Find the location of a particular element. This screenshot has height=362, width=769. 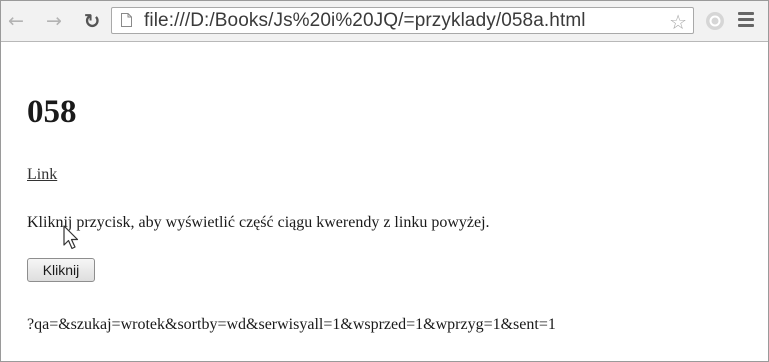

reload-icon: ↻ is located at coordinates (92, 21).